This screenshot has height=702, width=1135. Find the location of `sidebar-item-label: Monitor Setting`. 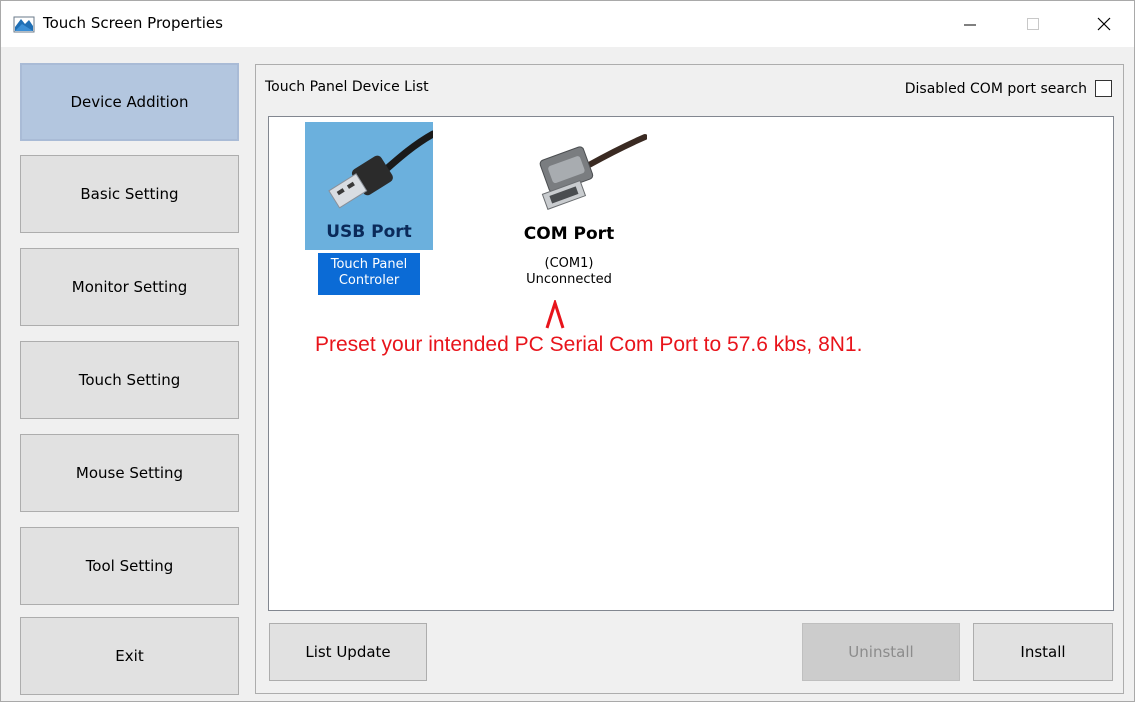

sidebar-item-label: Monitor Setting is located at coordinates (129, 287).